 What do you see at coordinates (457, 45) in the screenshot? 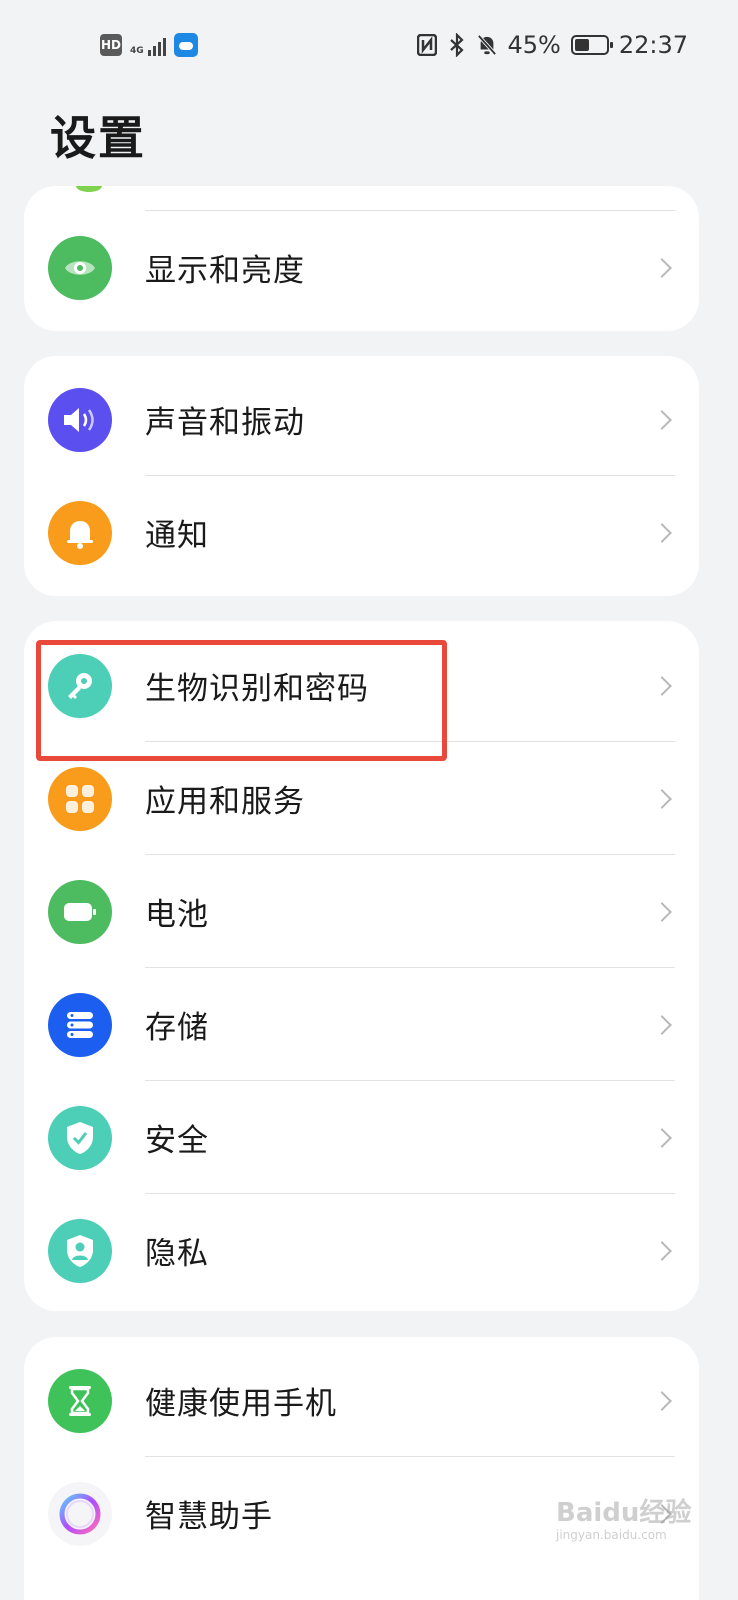
I see `bluetooth-icon` at bounding box center [457, 45].